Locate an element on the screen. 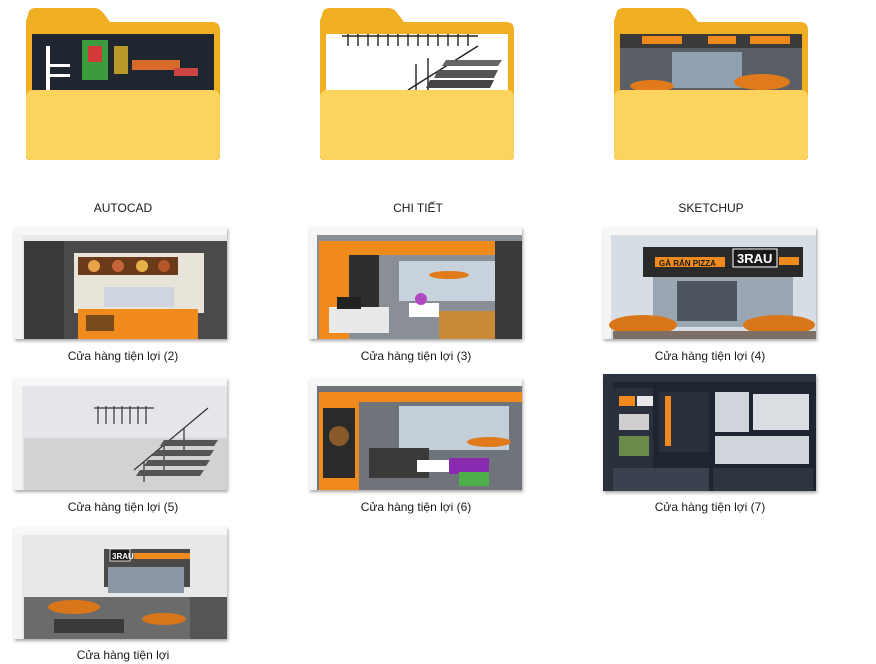 Image resolution: width=876 pixels, height=664 pixels. file-label: Cửa hàng tiện lợi (2) is located at coordinates (123, 356).